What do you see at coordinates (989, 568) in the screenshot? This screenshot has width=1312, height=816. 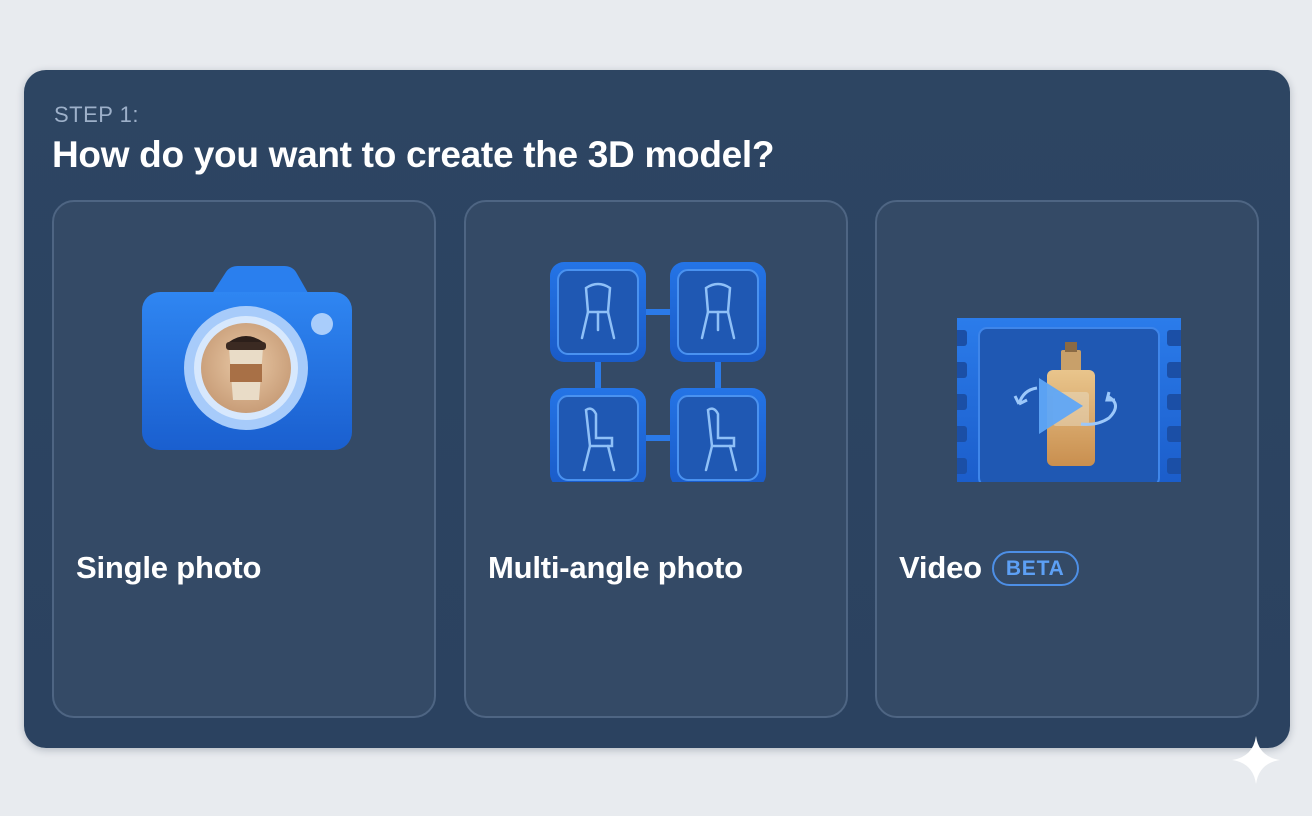 I see `card-label: Video BETA` at bounding box center [989, 568].